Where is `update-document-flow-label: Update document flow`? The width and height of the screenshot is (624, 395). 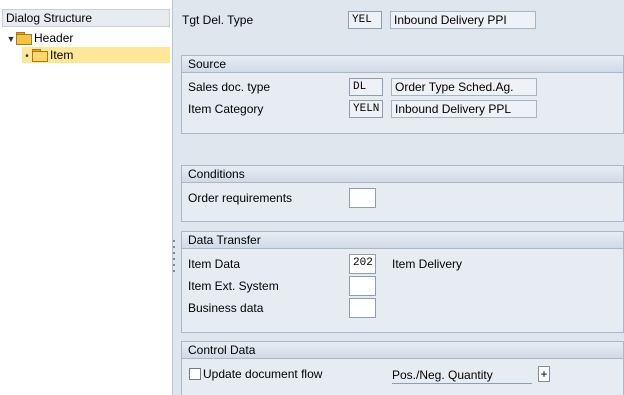 update-document-flow-label: Update document flow is located at coordinates (263, 374).